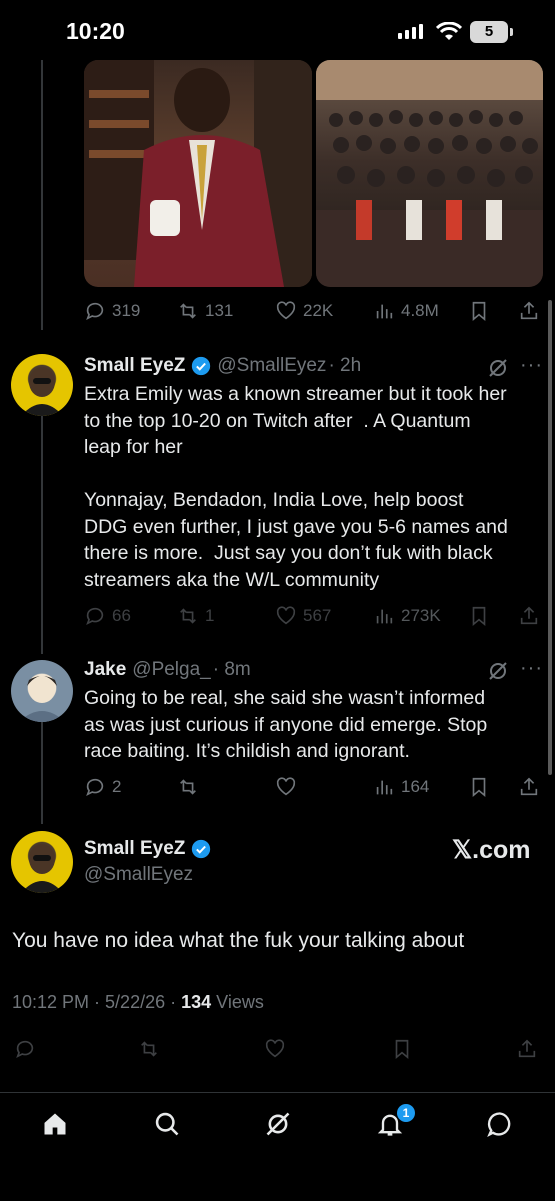 The width and height of the screenshot is (555, 1201). I want to click on tweet-timestamp: 10:12 PM · 5/22/26 ·, so click(97, 1002).